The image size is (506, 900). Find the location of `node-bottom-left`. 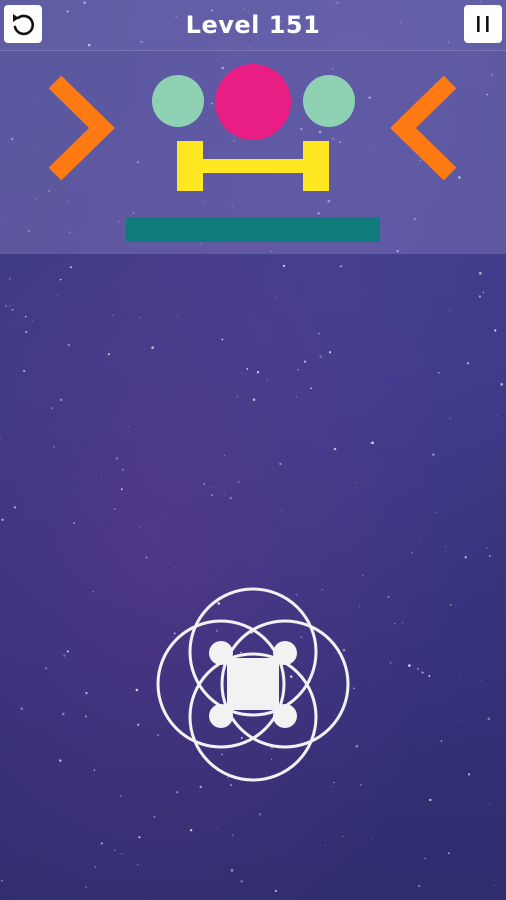

node-bottom-left is located at coordinates (221, 716).